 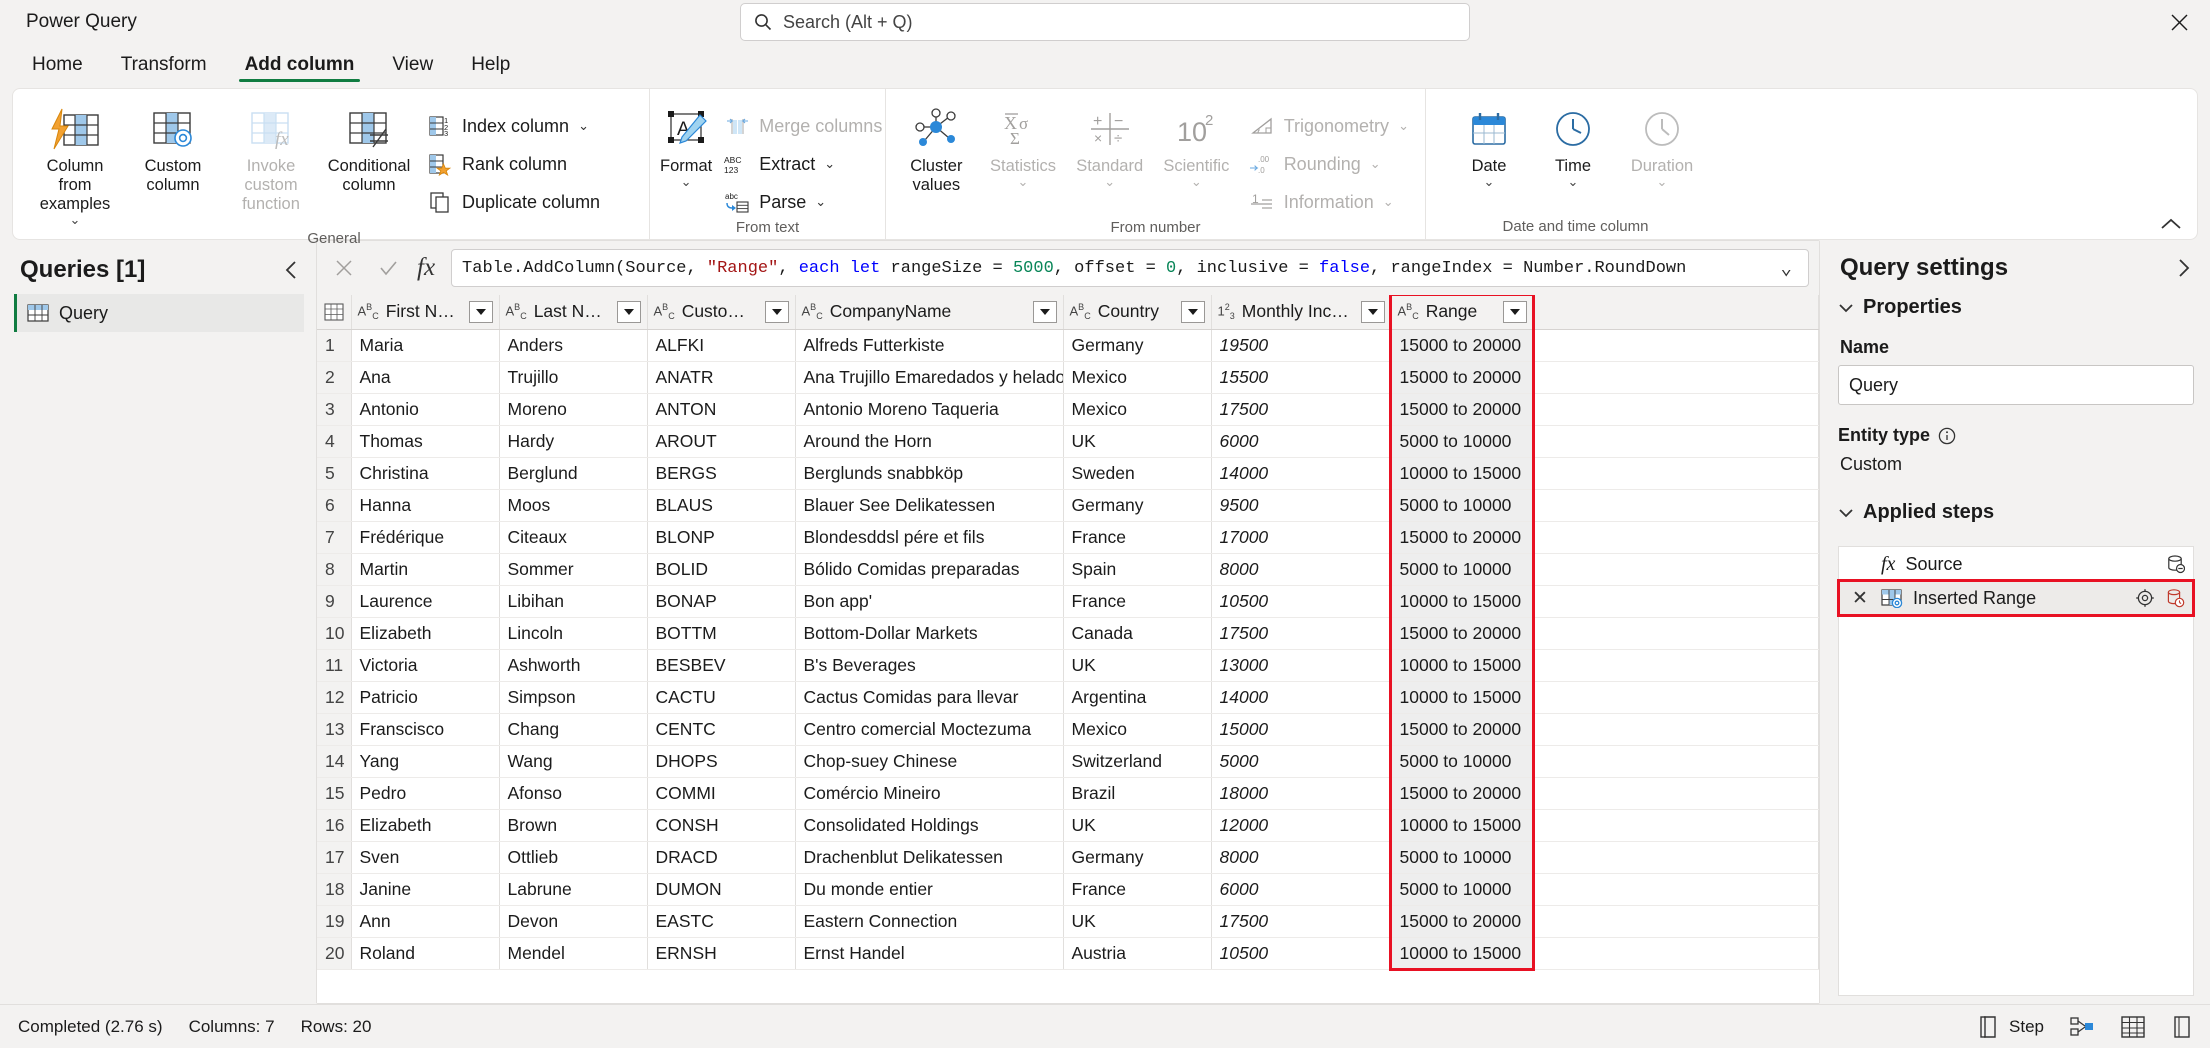 I want to click on column-header: ABC CompanyName, so click(x=929, y=312).